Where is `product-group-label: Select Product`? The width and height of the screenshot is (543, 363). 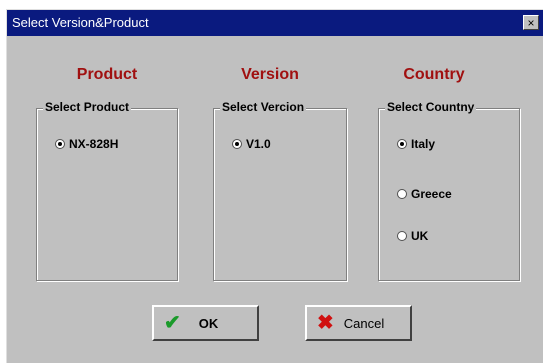 product-group-label: Select Product is located at coordinates (87, 107).